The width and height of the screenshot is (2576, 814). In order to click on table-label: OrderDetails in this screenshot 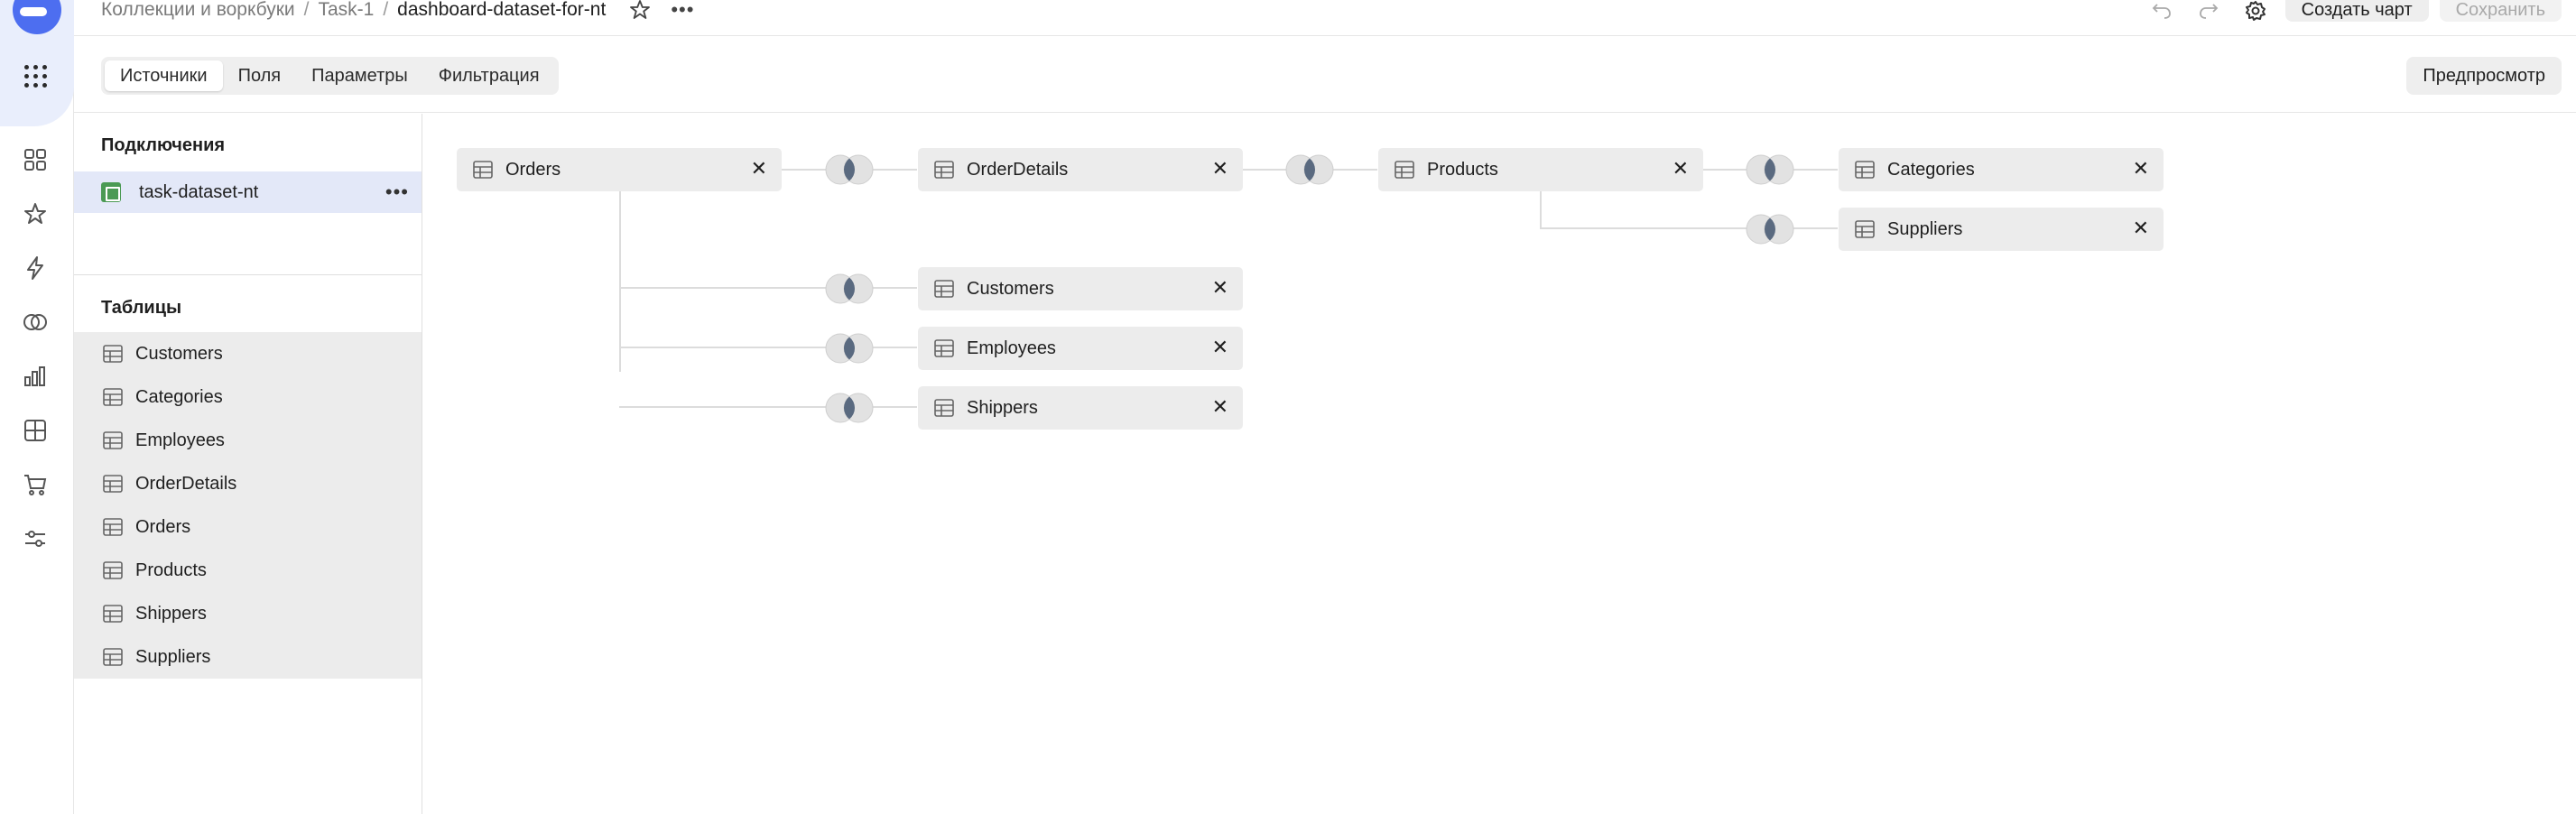, I will do `click(186, 484)`.